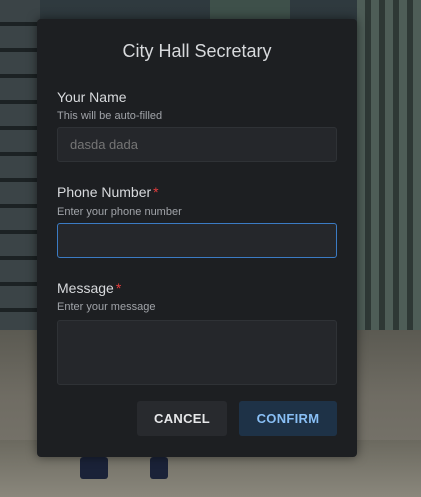 The height and width of the screenshot is (497, 421). Describe the element at coordinates (110, 116) in the screenshot. I see `name-description: This will be auto-filled` at that location.